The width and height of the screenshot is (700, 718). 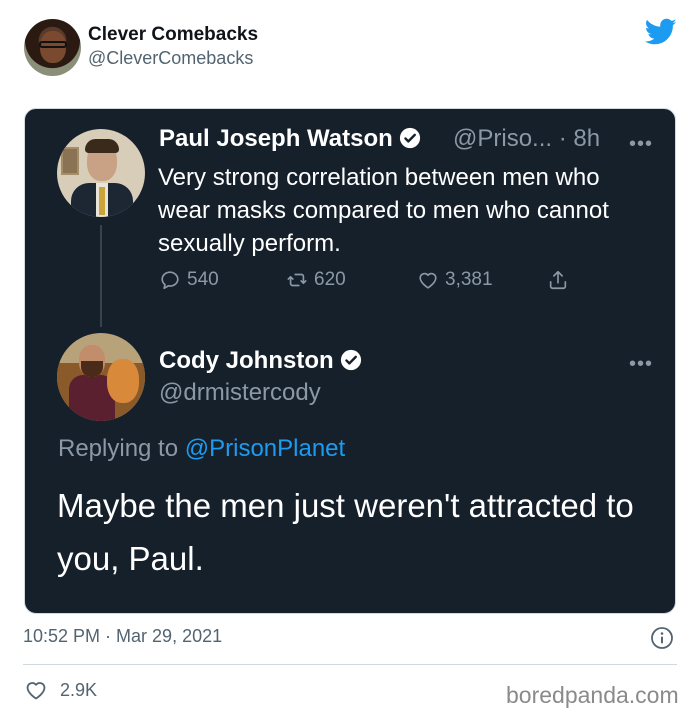 I want to click on tweet2-author-name: Cody Johnston, so click(x=246, y=360).